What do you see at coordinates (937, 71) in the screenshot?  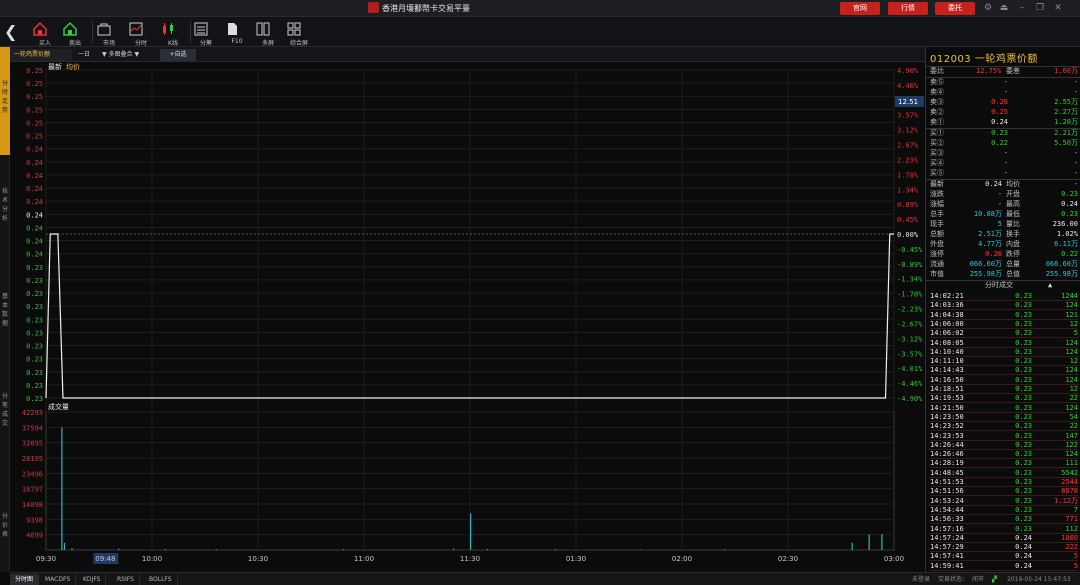 I see `ratio-label: 委比` at bounding box center [937, 71].